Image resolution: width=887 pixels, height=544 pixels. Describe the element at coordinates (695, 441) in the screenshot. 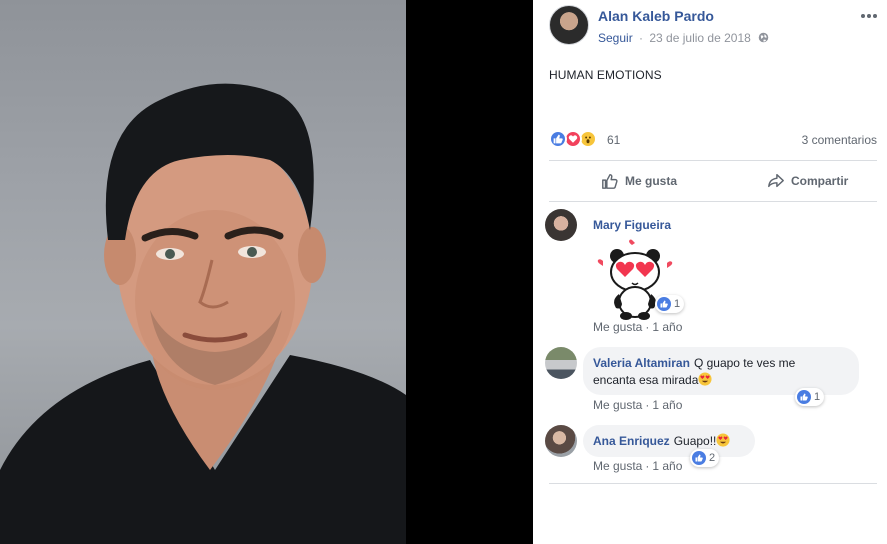

I see `comment-text: Guapo!!` at that location.